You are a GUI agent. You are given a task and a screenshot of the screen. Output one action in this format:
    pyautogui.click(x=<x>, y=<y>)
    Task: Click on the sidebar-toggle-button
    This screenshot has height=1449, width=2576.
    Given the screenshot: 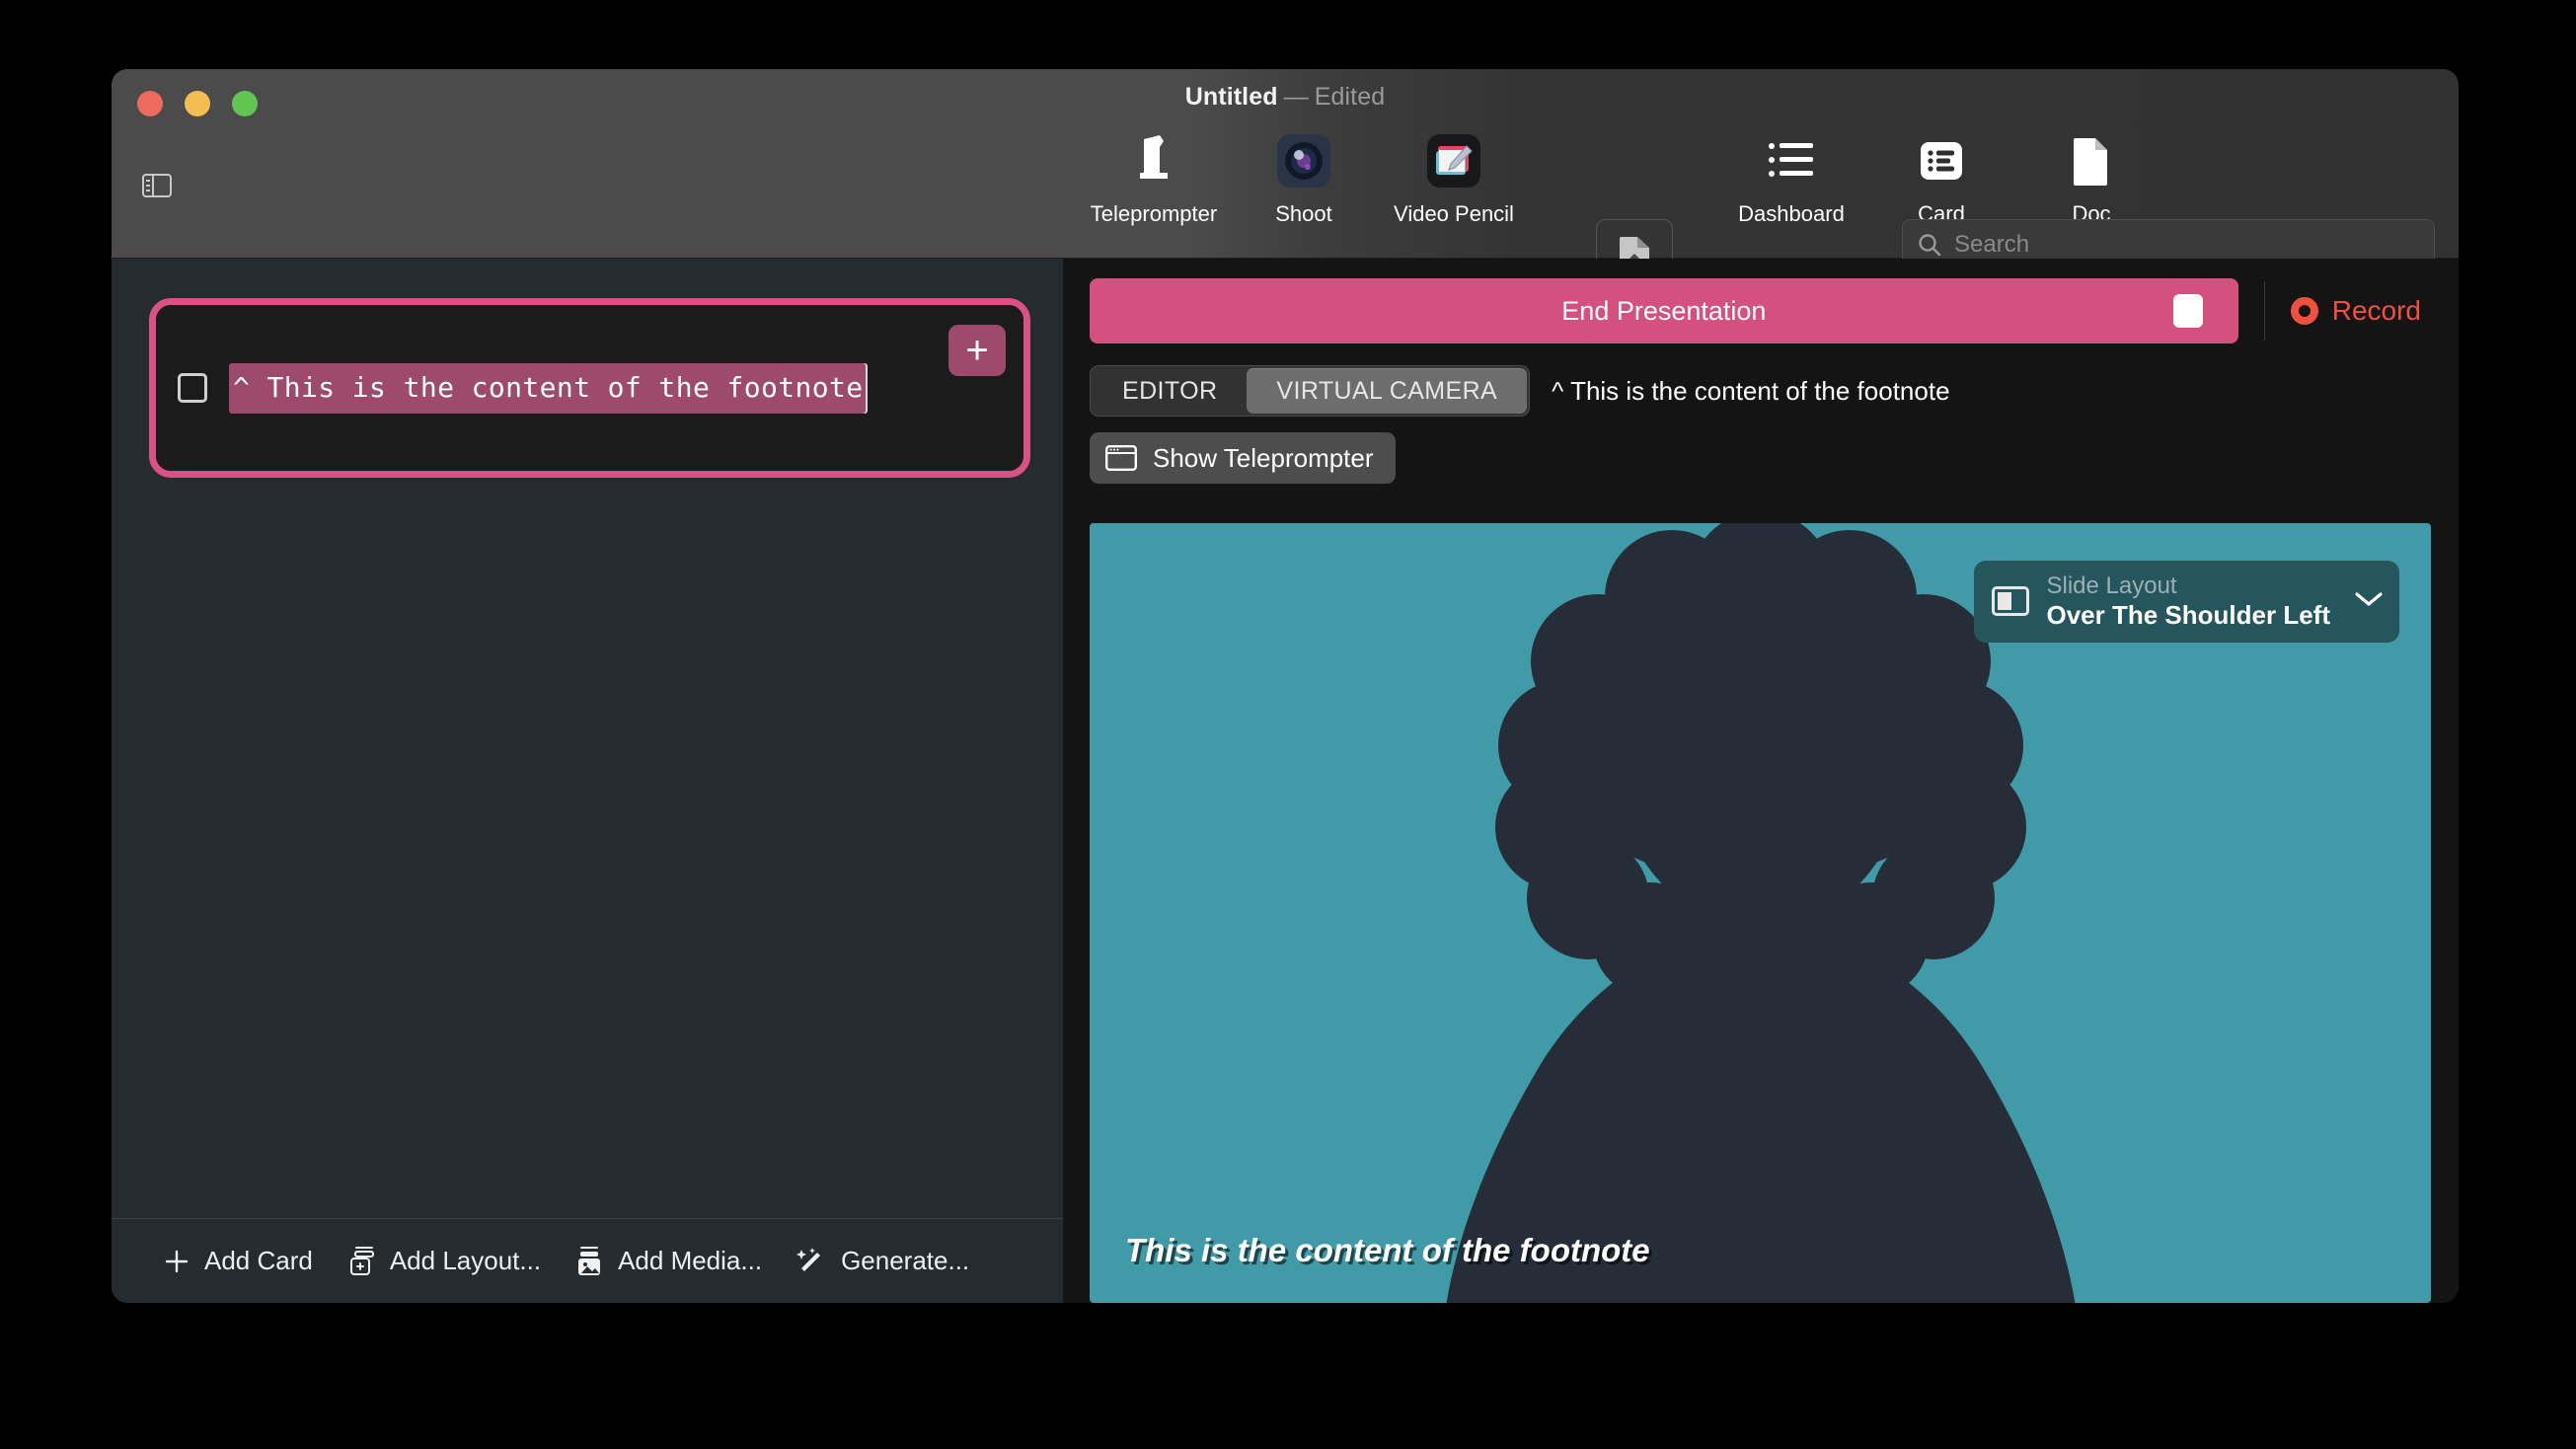 What is the action you would take?
    pyautogui.click(x=157, y=185)
    